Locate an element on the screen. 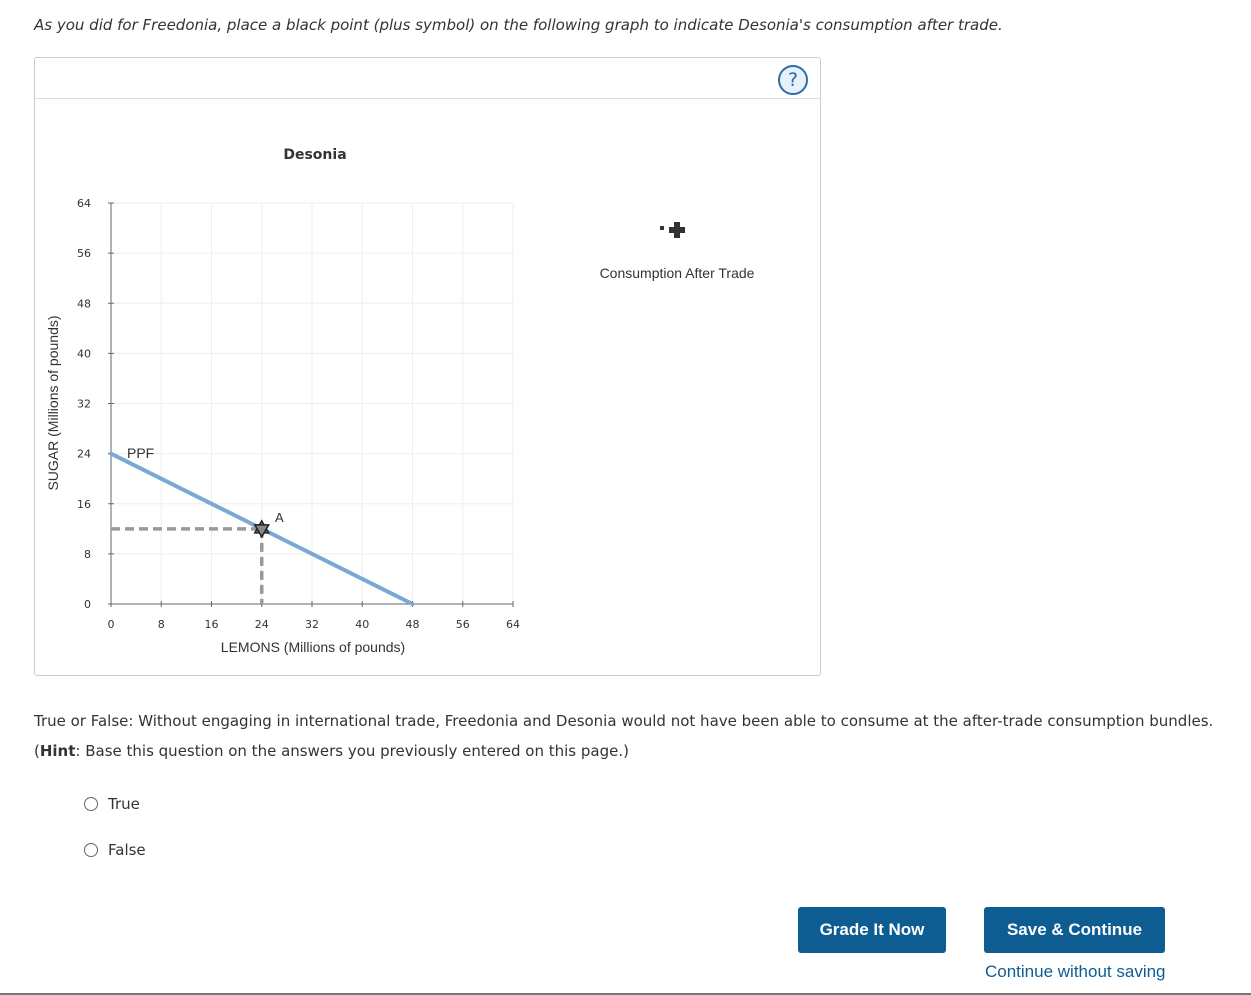 This screenshot has height=995, width=1251. ppf-label: PPF is located at coordinates (140, 453).